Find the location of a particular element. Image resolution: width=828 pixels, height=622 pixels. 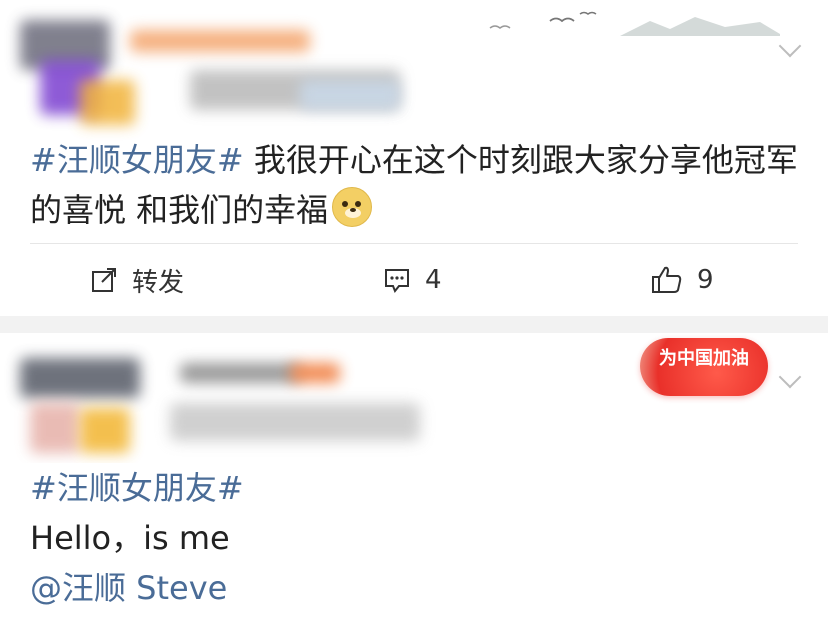

post-text: Hello，is me is located at coordinates (130, 538).